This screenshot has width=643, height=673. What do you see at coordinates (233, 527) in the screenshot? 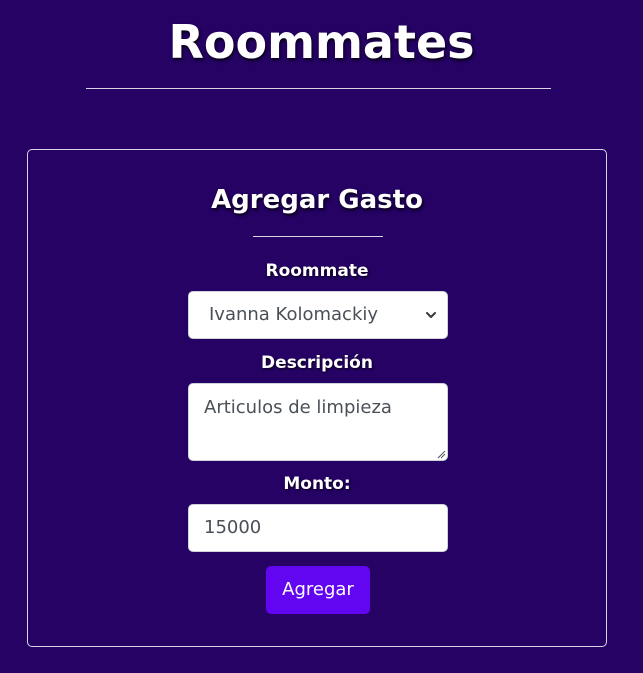
I see `amount-value: 15000` at bounding box center [233, 527].